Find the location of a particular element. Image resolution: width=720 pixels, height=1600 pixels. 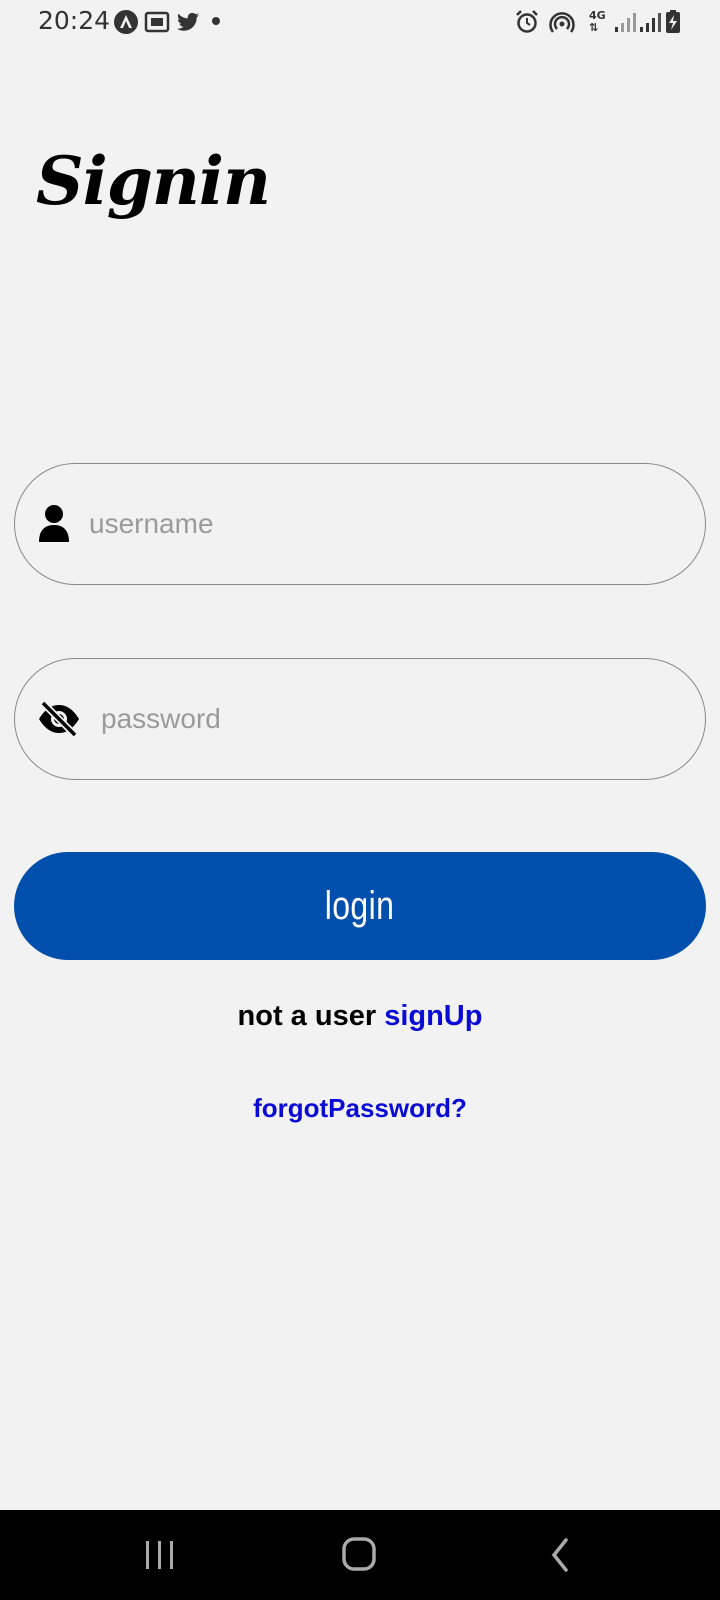

eye-off-icon is located at coordinates (59, 719).